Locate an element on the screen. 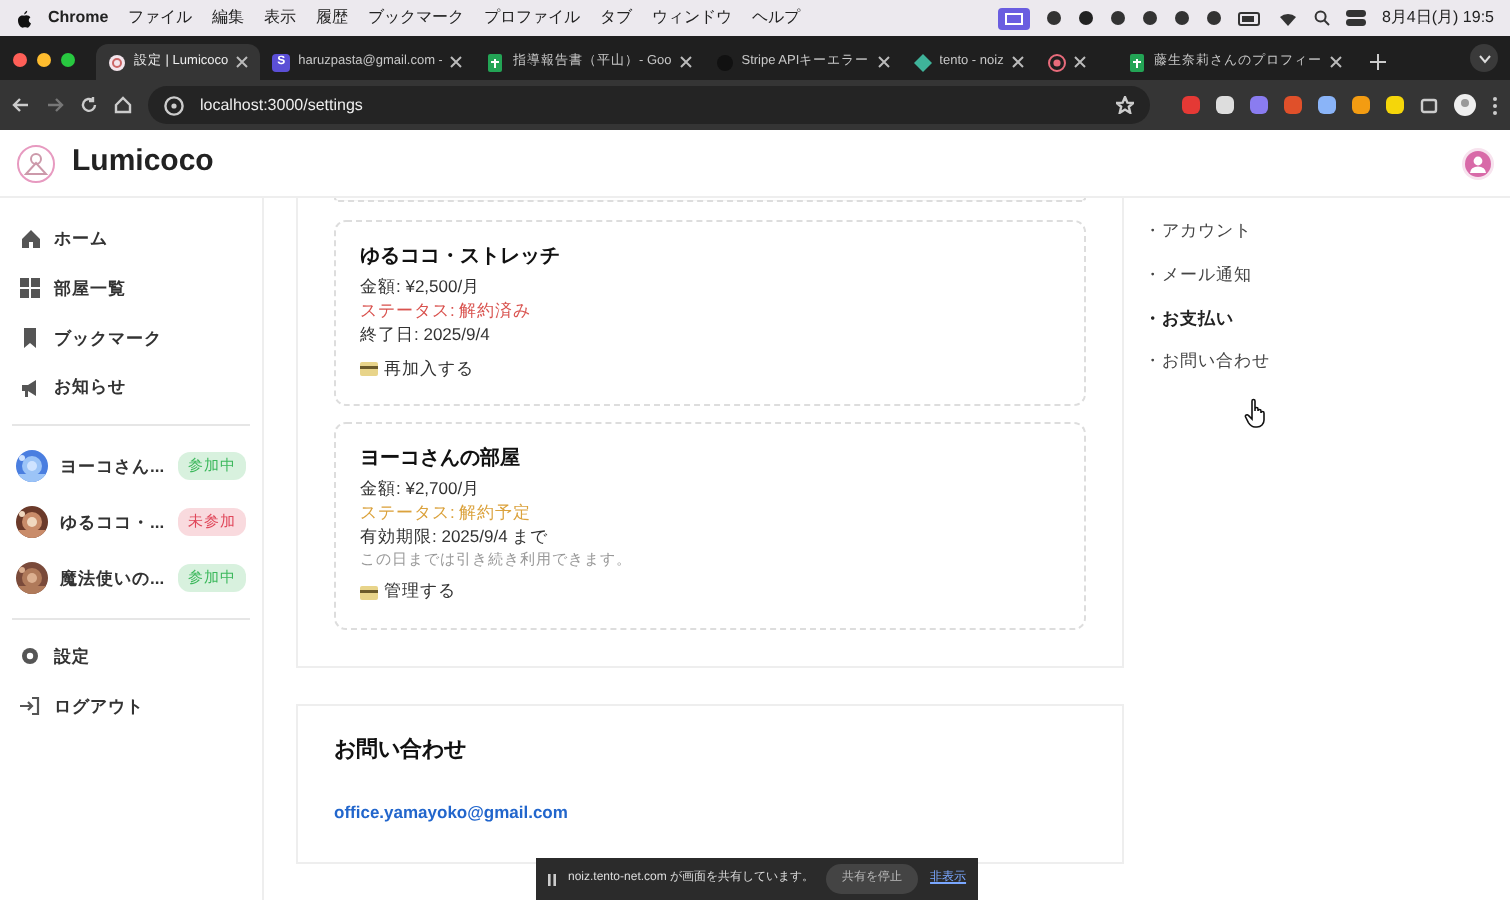  menu-item: タブ is located at coordinates (616, 18).